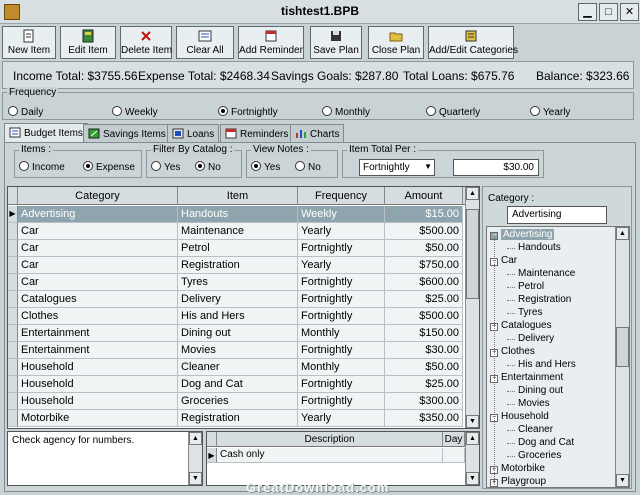  Describe the element at coordinates (165, 167) in the screenshot. I see `catalog-yes-radio: Yes` at that location.